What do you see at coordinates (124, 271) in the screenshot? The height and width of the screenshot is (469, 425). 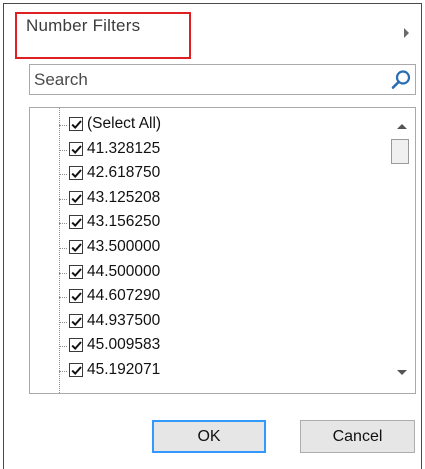 I see `list-item-label: 44.500000` at bounding box center [124, 271].